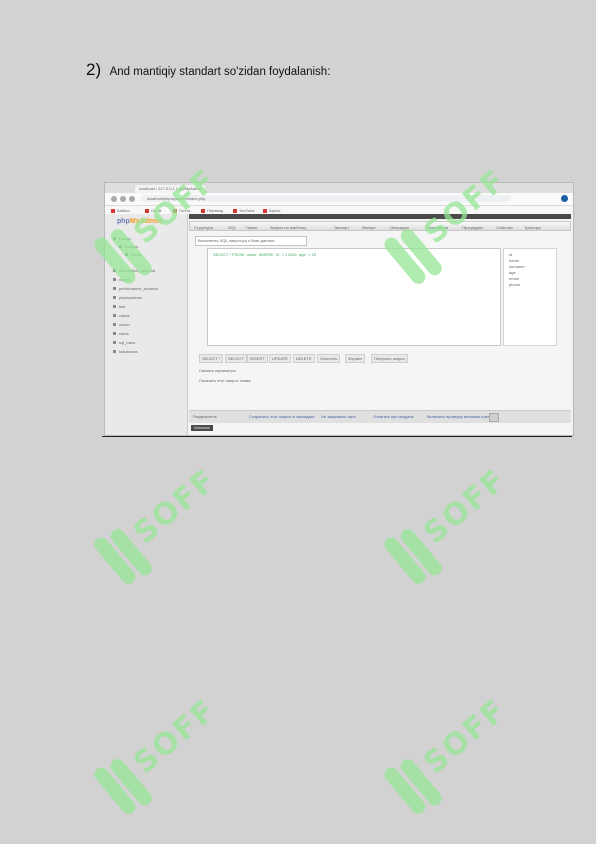 This screenshot has height=844, width=596. Describe the element at coordinates (517, 266) in the screenshot. I see `column-item: surname` at that location.